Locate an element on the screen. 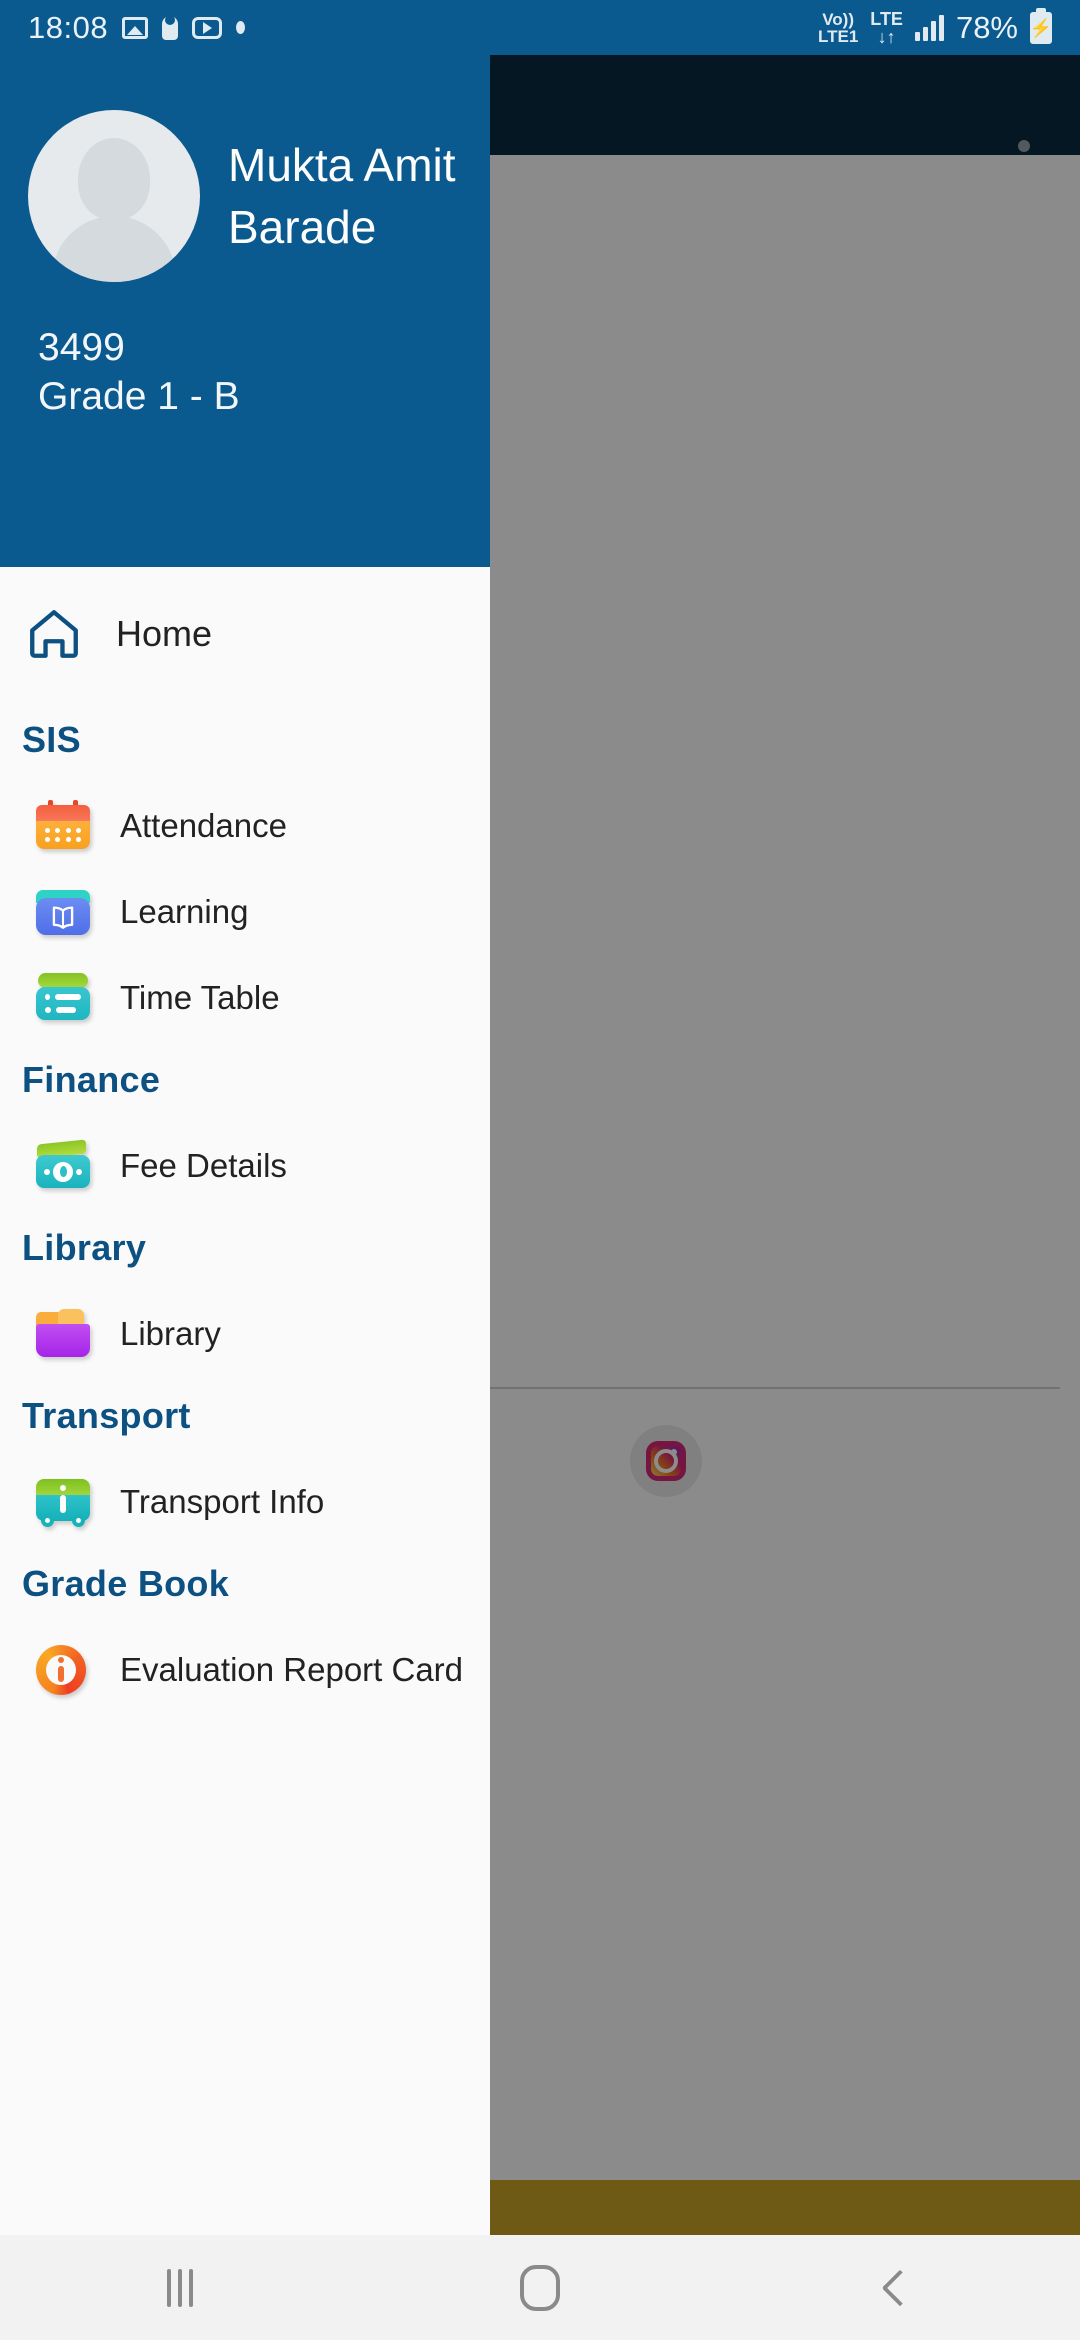 Image resolution: width=1080 pixels, height=2340 pixels. calendar-icon is located at coordinates (63, 826).